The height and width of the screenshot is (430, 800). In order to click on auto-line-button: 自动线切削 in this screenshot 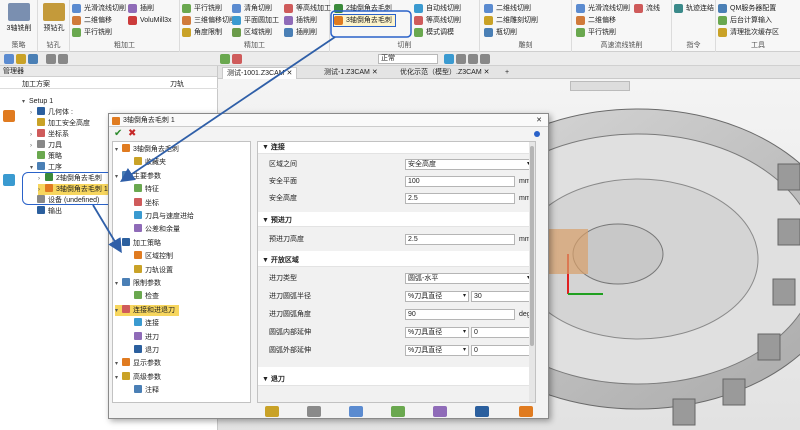, I will do `click(437, 8)`.